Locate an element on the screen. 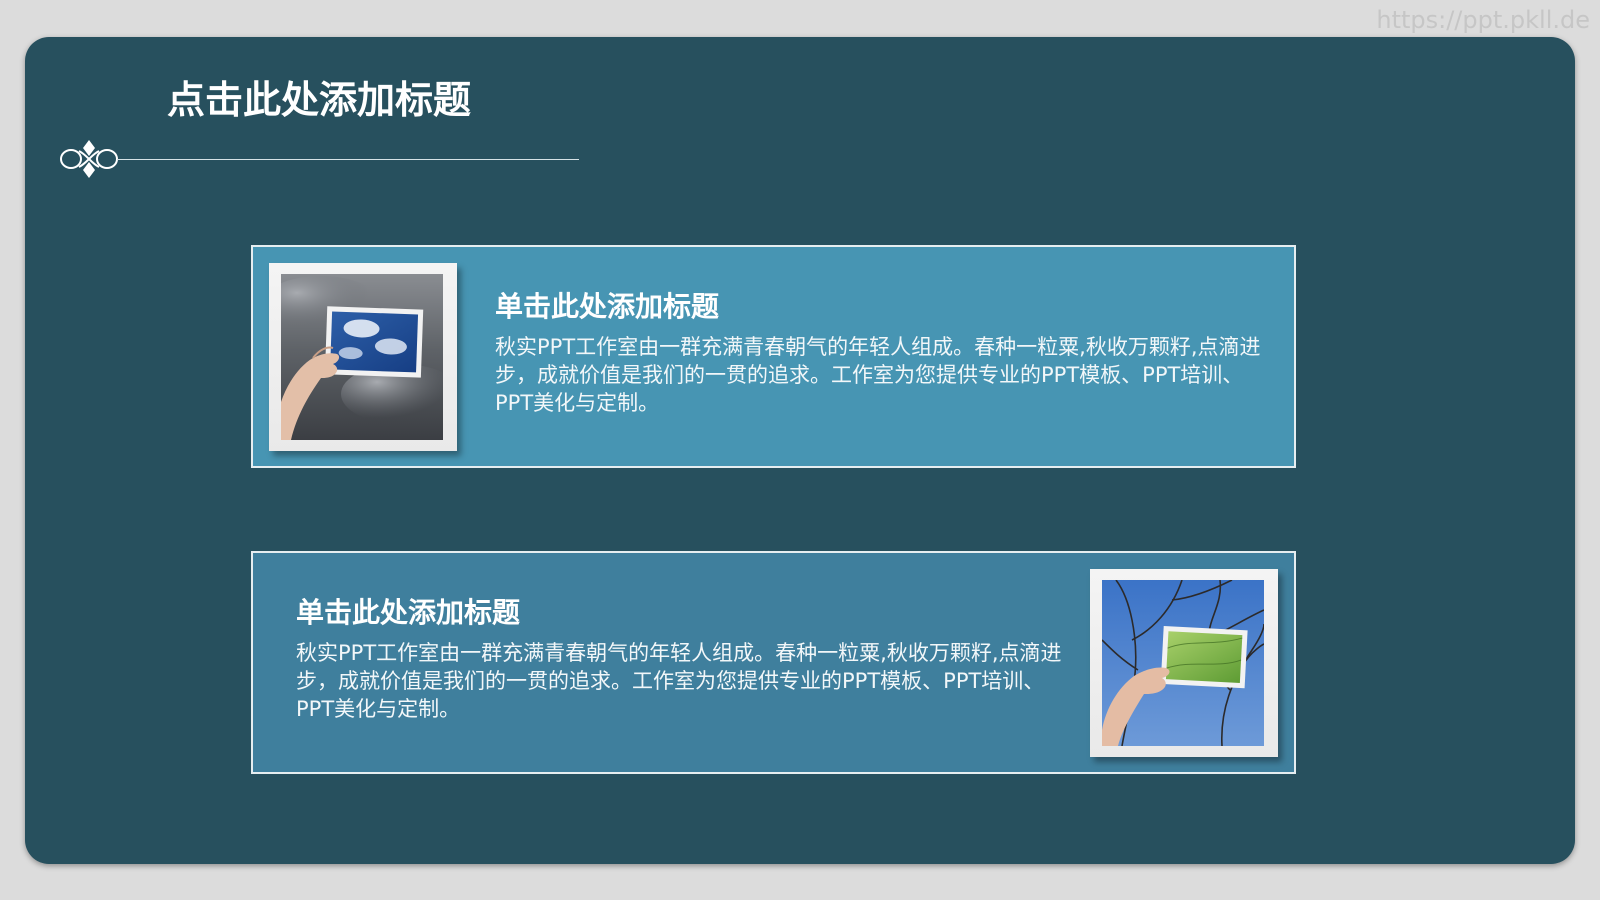 The width and height of the screenshot is (1600, 900). slide-title: 点击此处添加标题 is located at coordinates (319, 96).